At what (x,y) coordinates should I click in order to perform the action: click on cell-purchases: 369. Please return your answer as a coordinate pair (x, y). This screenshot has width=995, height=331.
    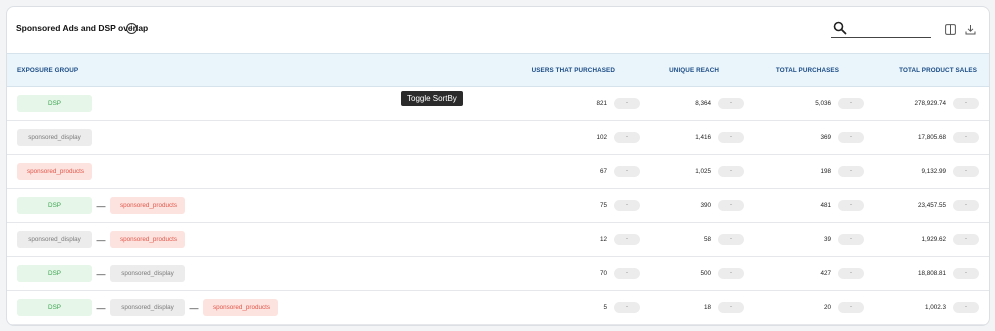
    Looking at the image, I should click on (825, 137).